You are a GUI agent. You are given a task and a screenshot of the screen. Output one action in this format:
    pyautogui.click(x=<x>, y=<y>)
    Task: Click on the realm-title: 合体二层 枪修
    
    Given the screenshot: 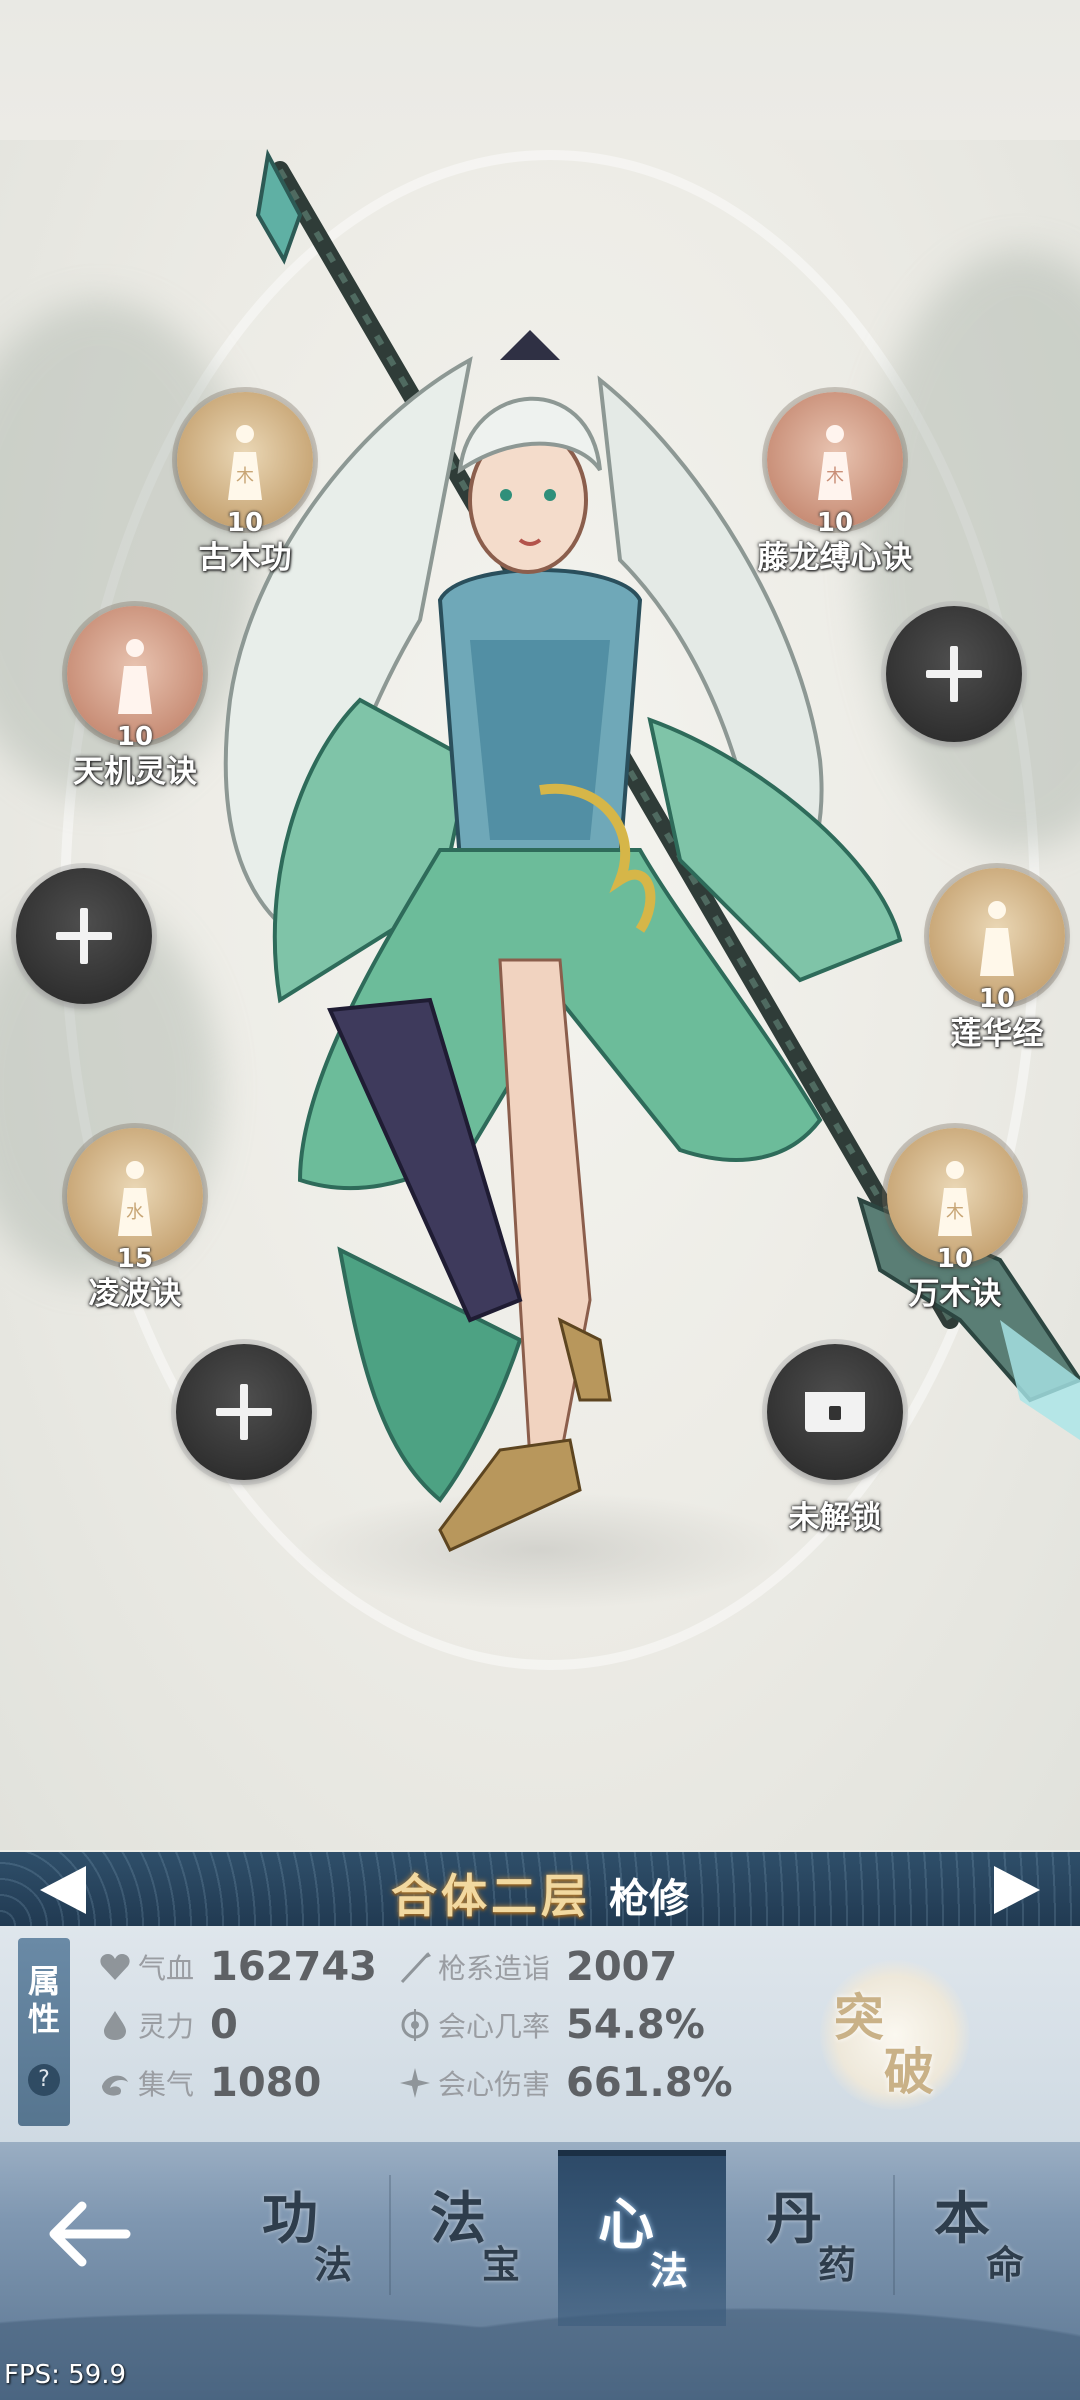 What is the action you would take?
    pyautogui.click(x=540, y=1893)
    